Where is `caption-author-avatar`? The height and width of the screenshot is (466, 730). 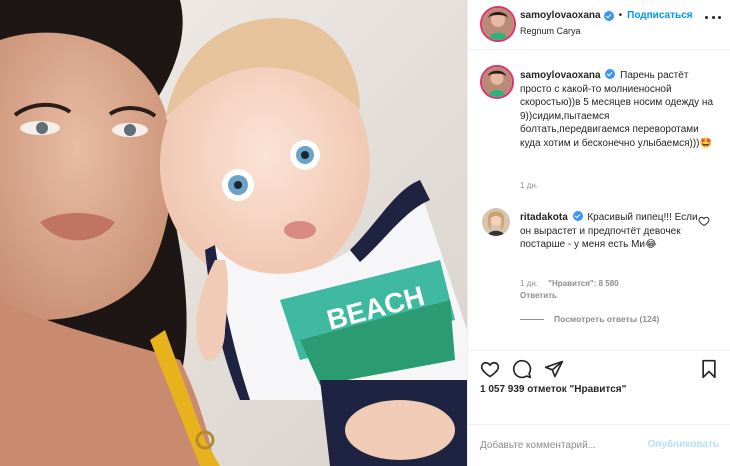
caption-author-avatar is located at coordinates (497, 82).